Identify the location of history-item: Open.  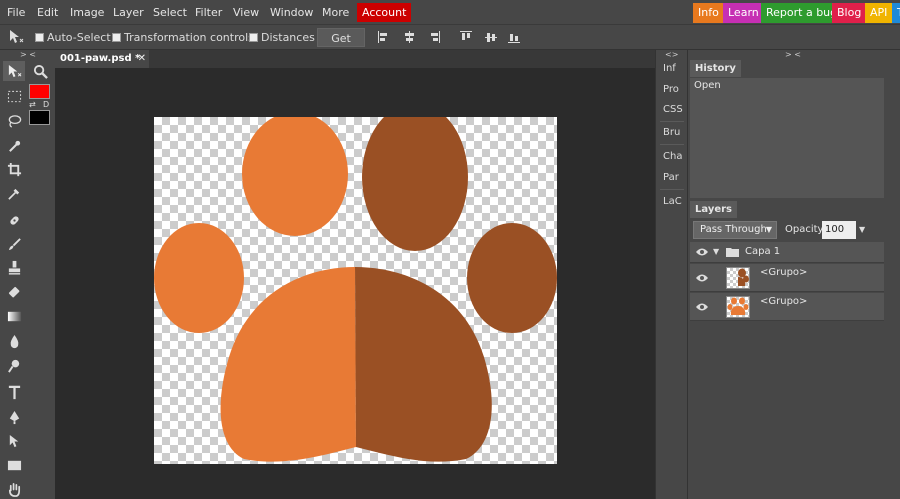
(707, 85).